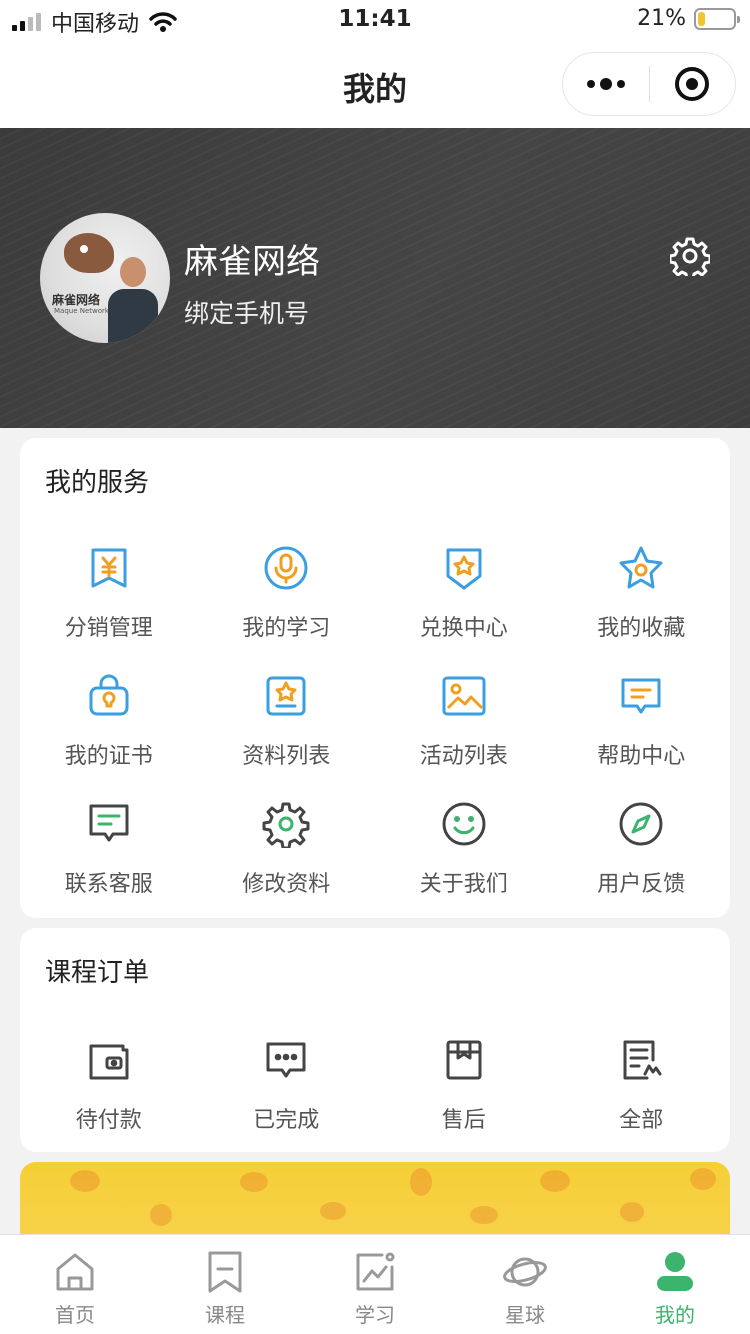 The height and width of the screenshot is (1334, 750). Describe the element at coordinates (286, 756) in the screenshot. I see `service-label: 资料列表` at that location.